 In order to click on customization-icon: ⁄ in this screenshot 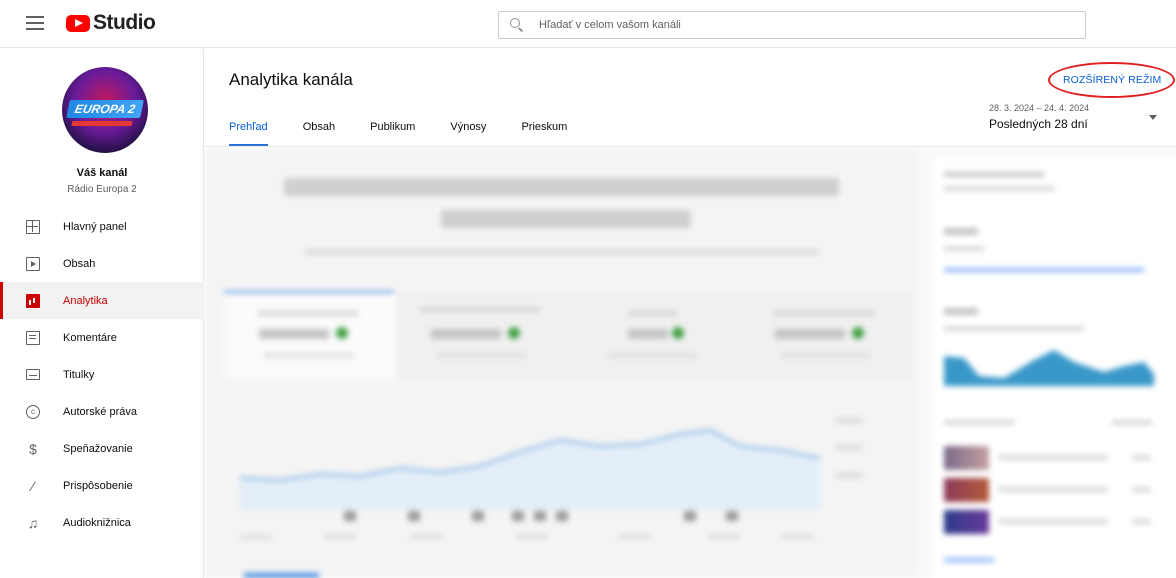, I will do `click(33, 485)`.